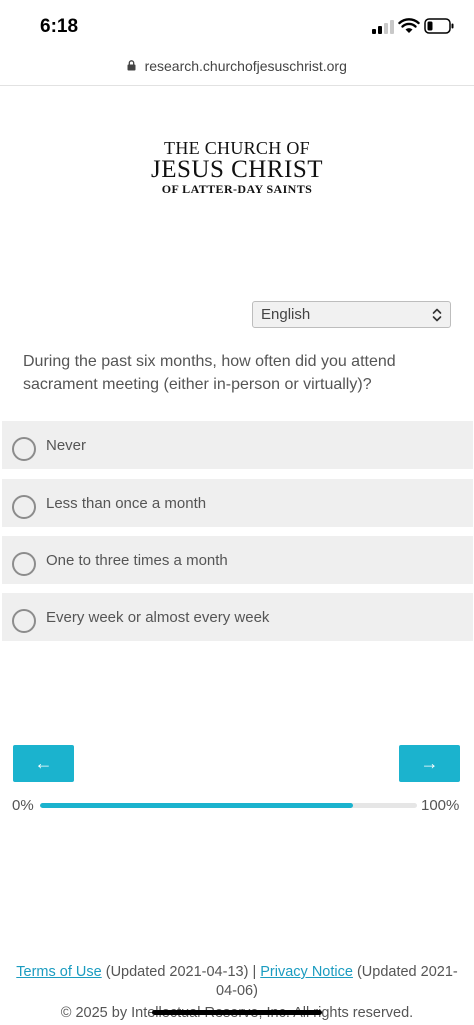 This screenshot has width=474, height=1025. I want to click on language-selected: English, so click(286, 314).